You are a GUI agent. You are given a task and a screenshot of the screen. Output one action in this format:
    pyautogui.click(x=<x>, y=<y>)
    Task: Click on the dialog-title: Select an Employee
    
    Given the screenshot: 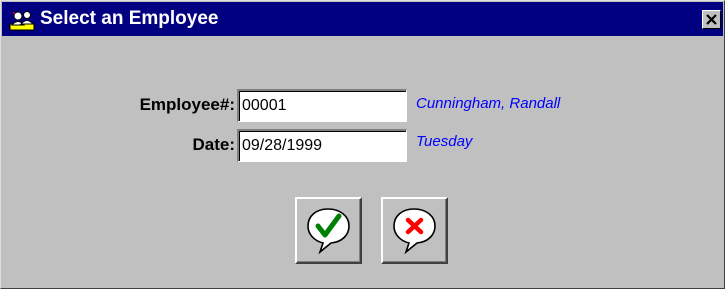 What is the action you would take?
    pyautogui.click(x=129, y=18)
    